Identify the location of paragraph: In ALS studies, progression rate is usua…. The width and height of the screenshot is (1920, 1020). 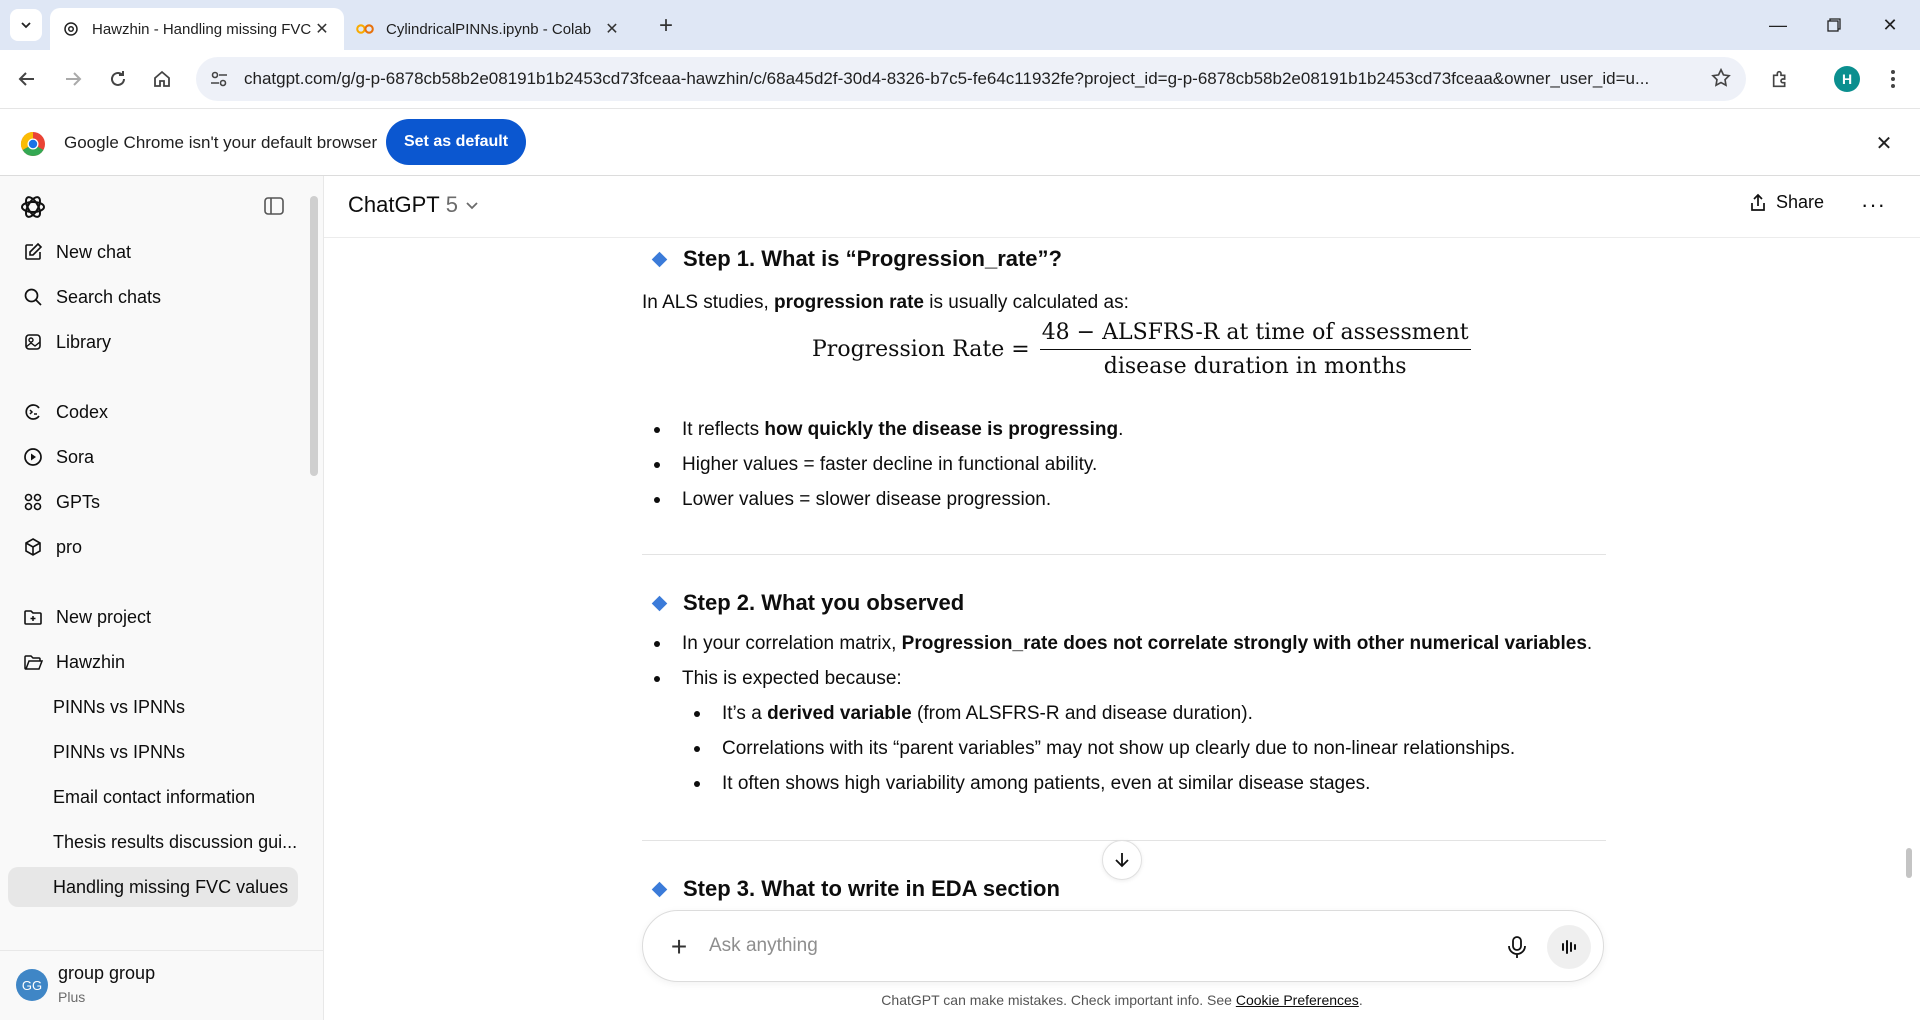
(885, 303).